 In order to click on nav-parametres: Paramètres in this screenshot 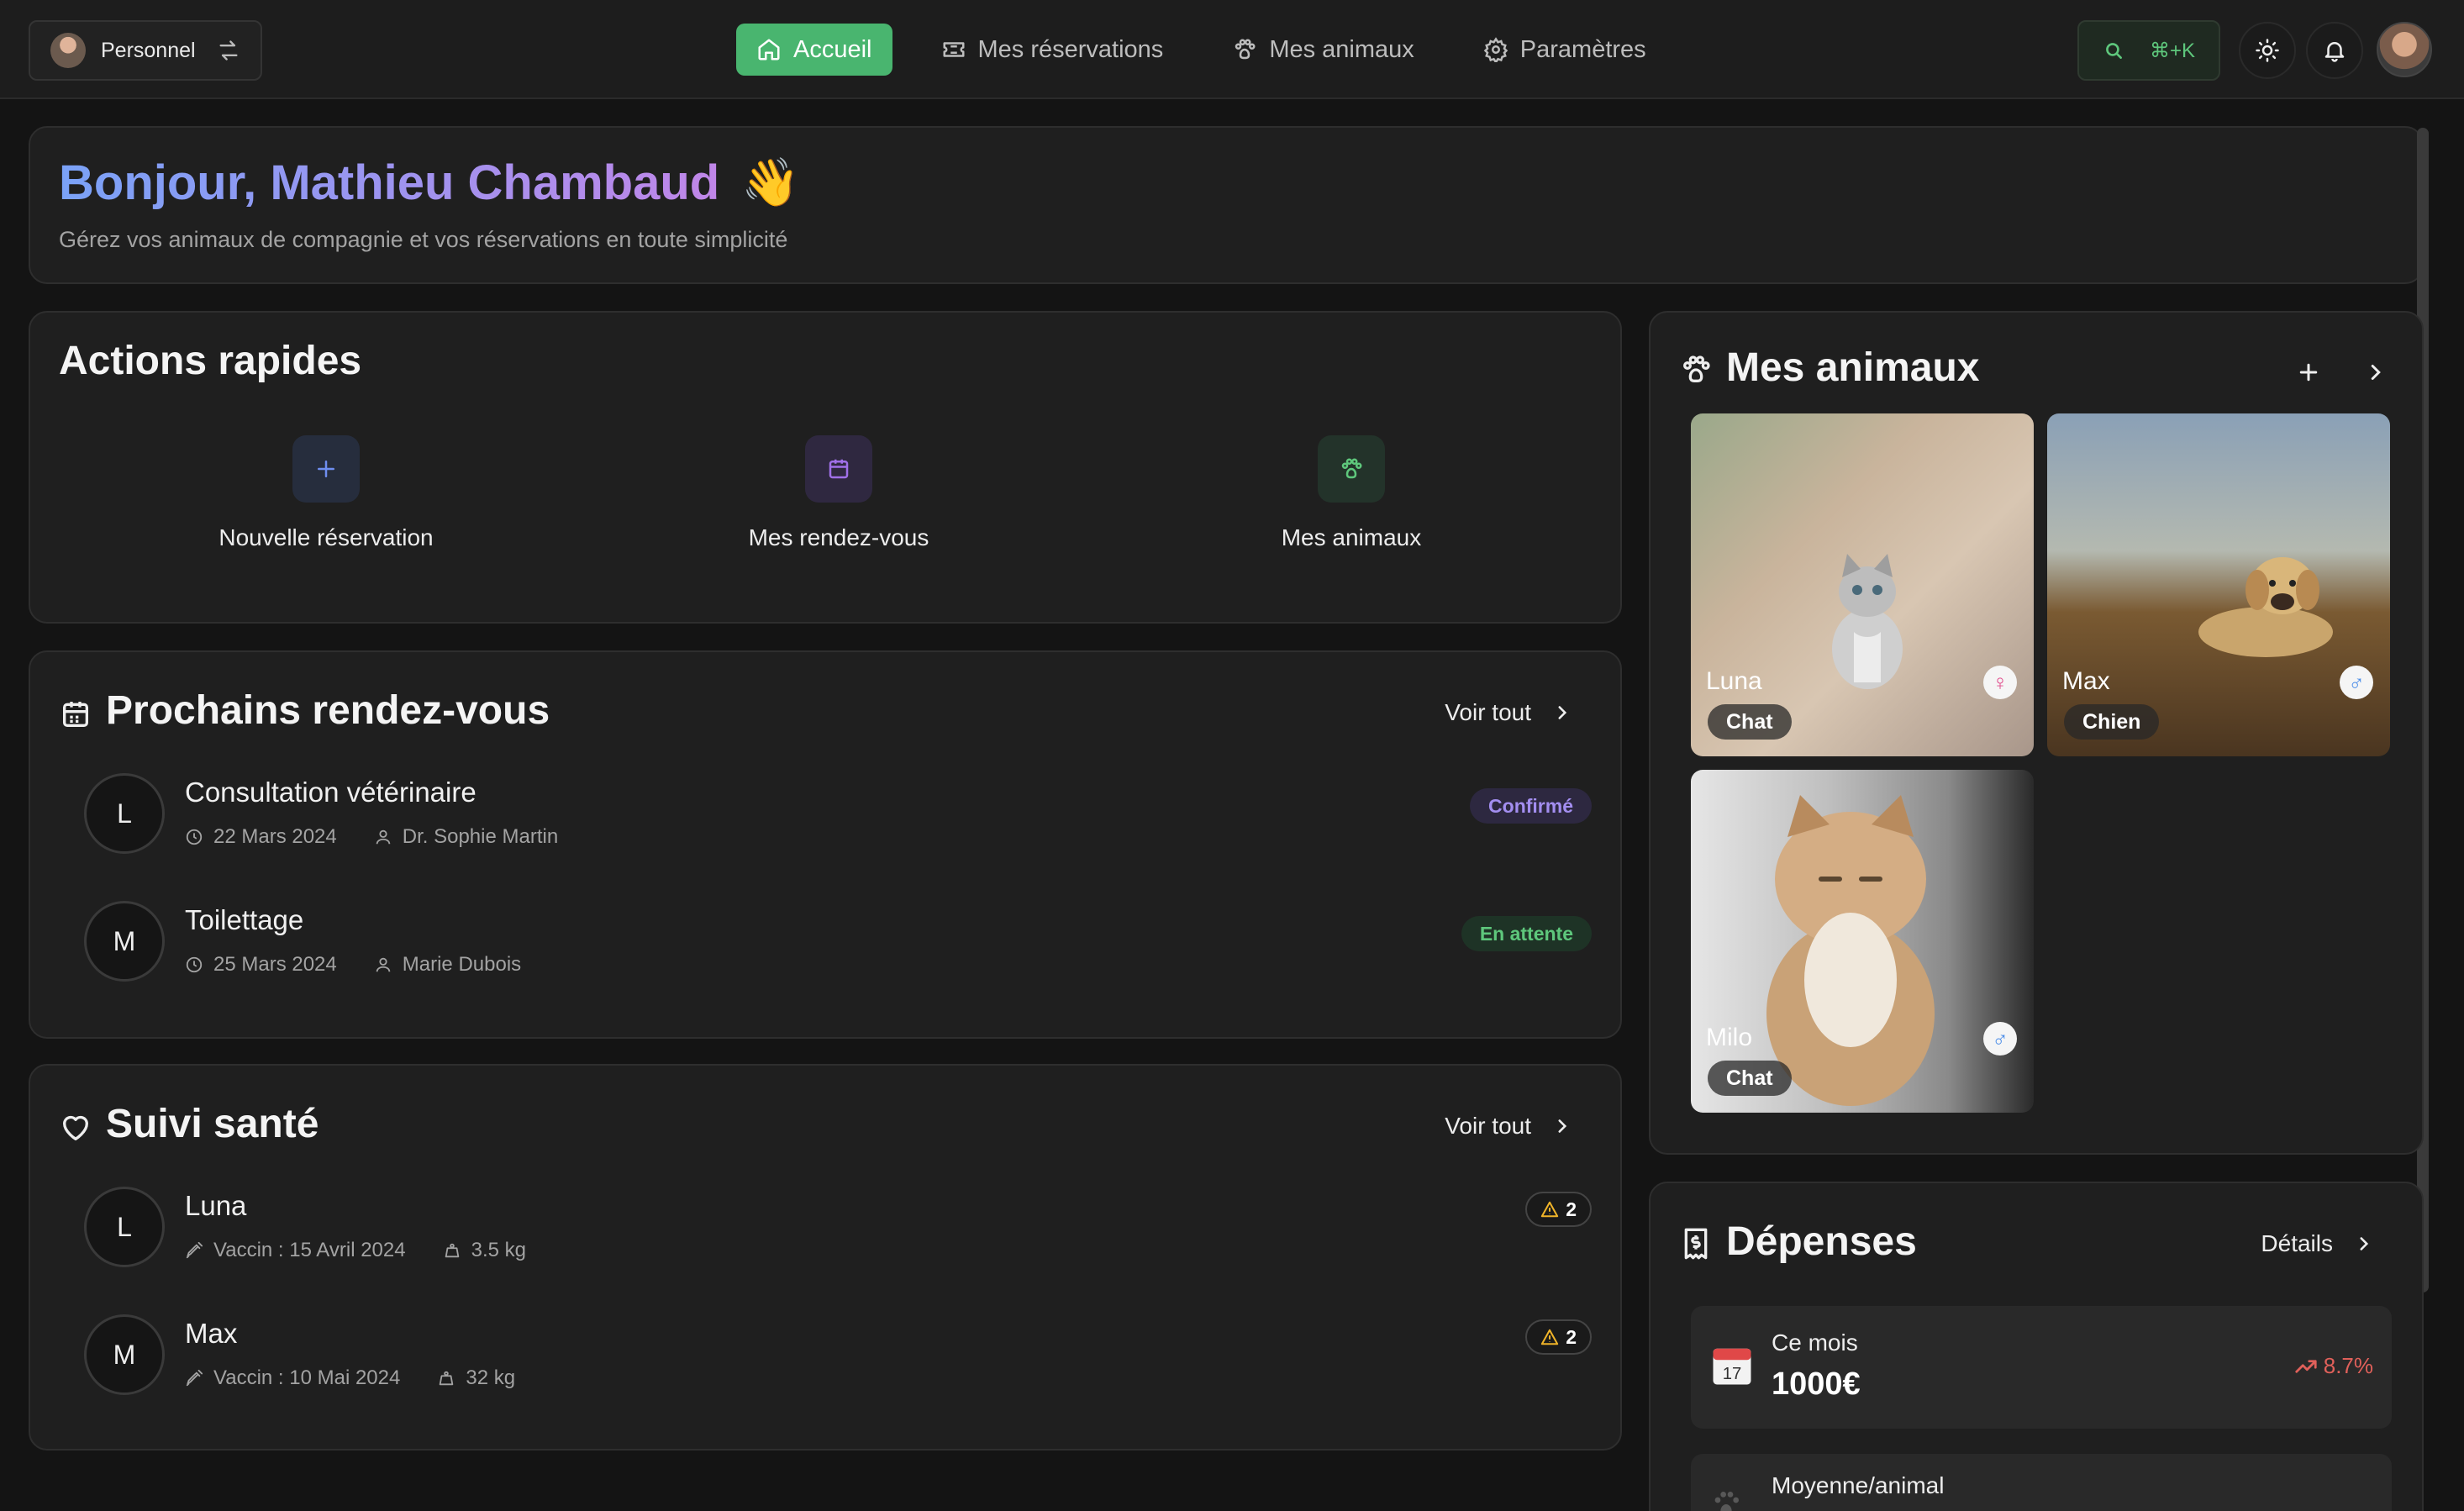, I will do `click(1564, 50)`.